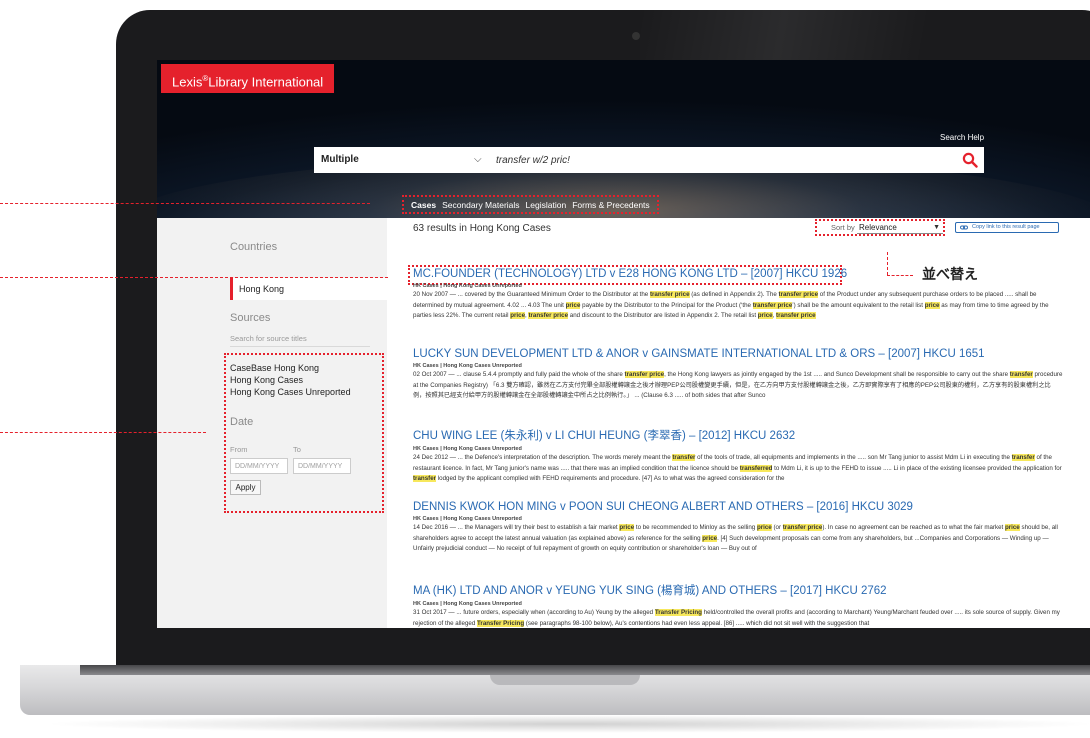 Image resolution: width=1090 pixels, height=738 pixels. Describe the element at coordinates (266, 380) in the screenshot. I see `source-item: Hong Kong Cases` at that location.